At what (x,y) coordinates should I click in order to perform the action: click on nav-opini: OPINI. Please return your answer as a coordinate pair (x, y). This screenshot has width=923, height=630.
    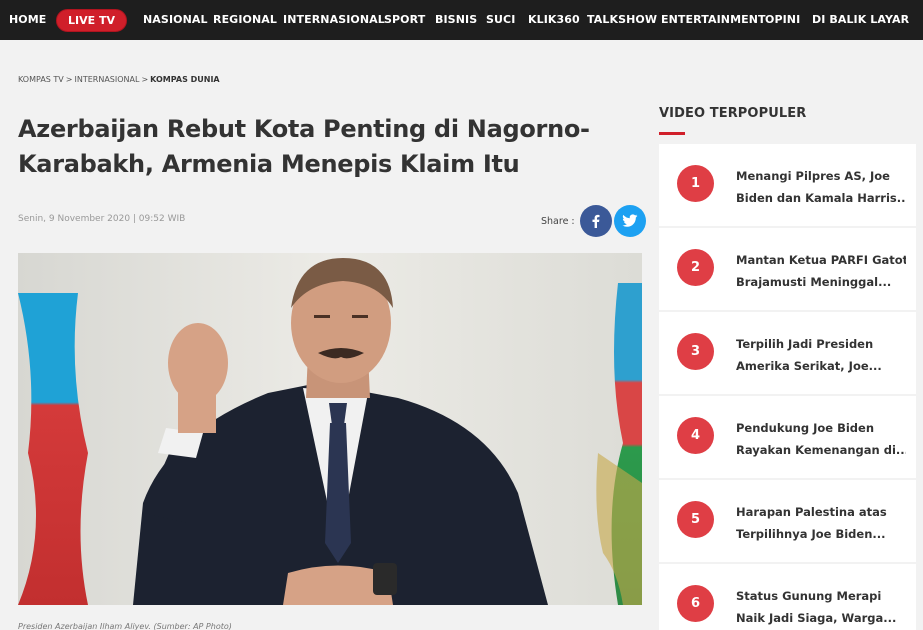
    Looking at the image, I should click on (782, 19).